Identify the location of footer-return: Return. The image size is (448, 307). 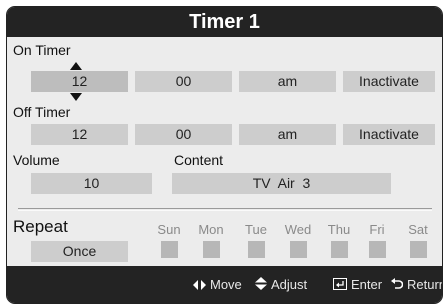
(417, 284).